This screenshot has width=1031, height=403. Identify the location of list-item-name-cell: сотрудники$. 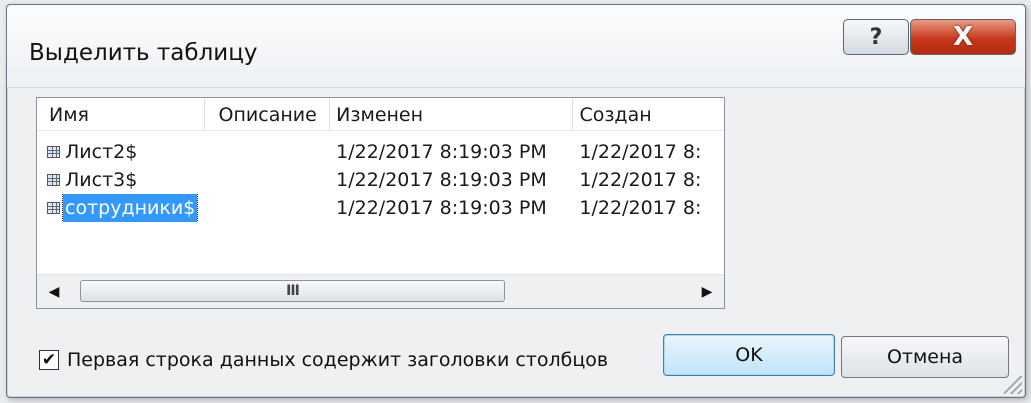
(183, 208).